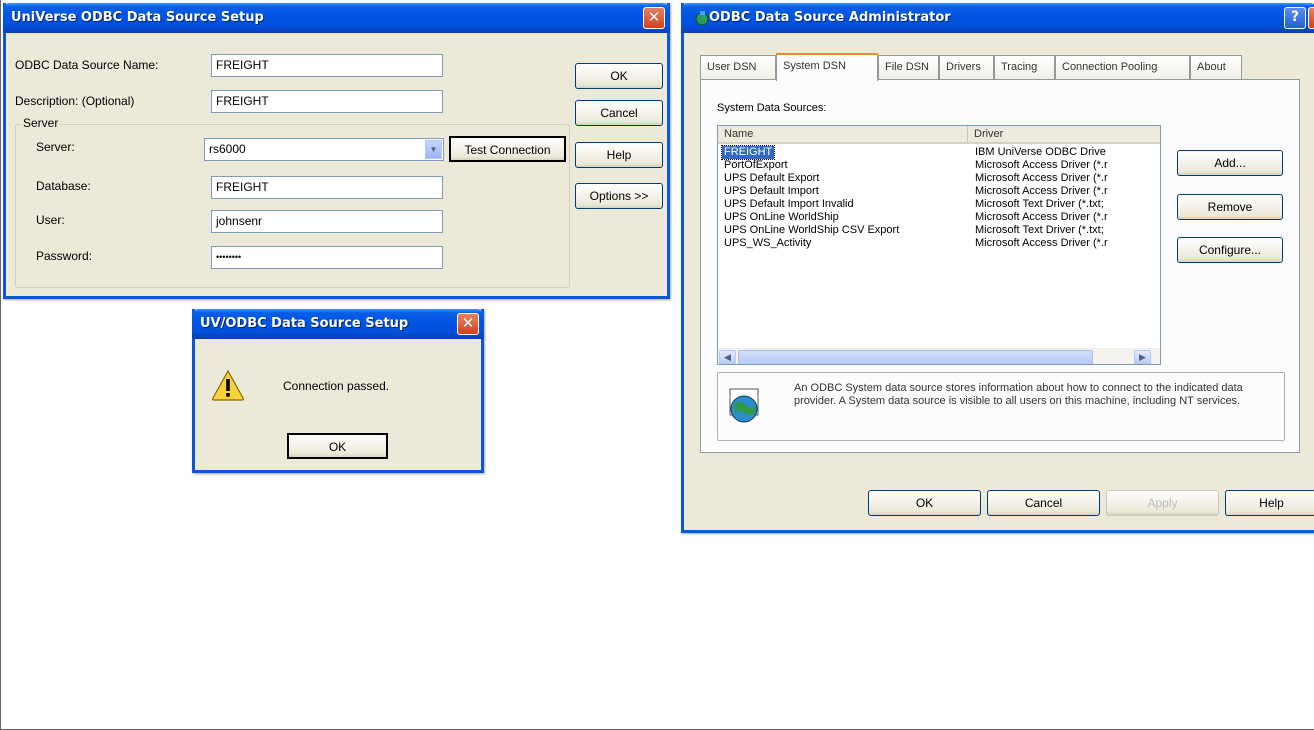  What do you see at coordinates (507, 149) in the screenshot?
I see `test-connection-button: Test Connection` at bounding box center [507, 149].